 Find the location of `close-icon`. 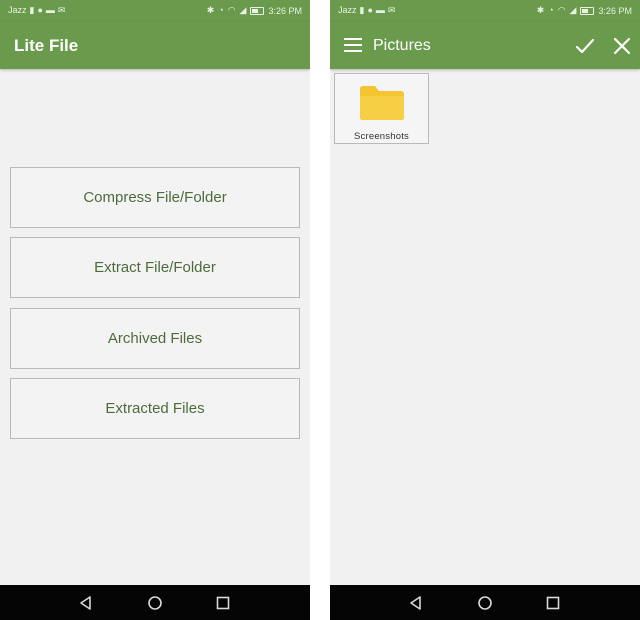

close-icon is located at coordinates (622, 46).